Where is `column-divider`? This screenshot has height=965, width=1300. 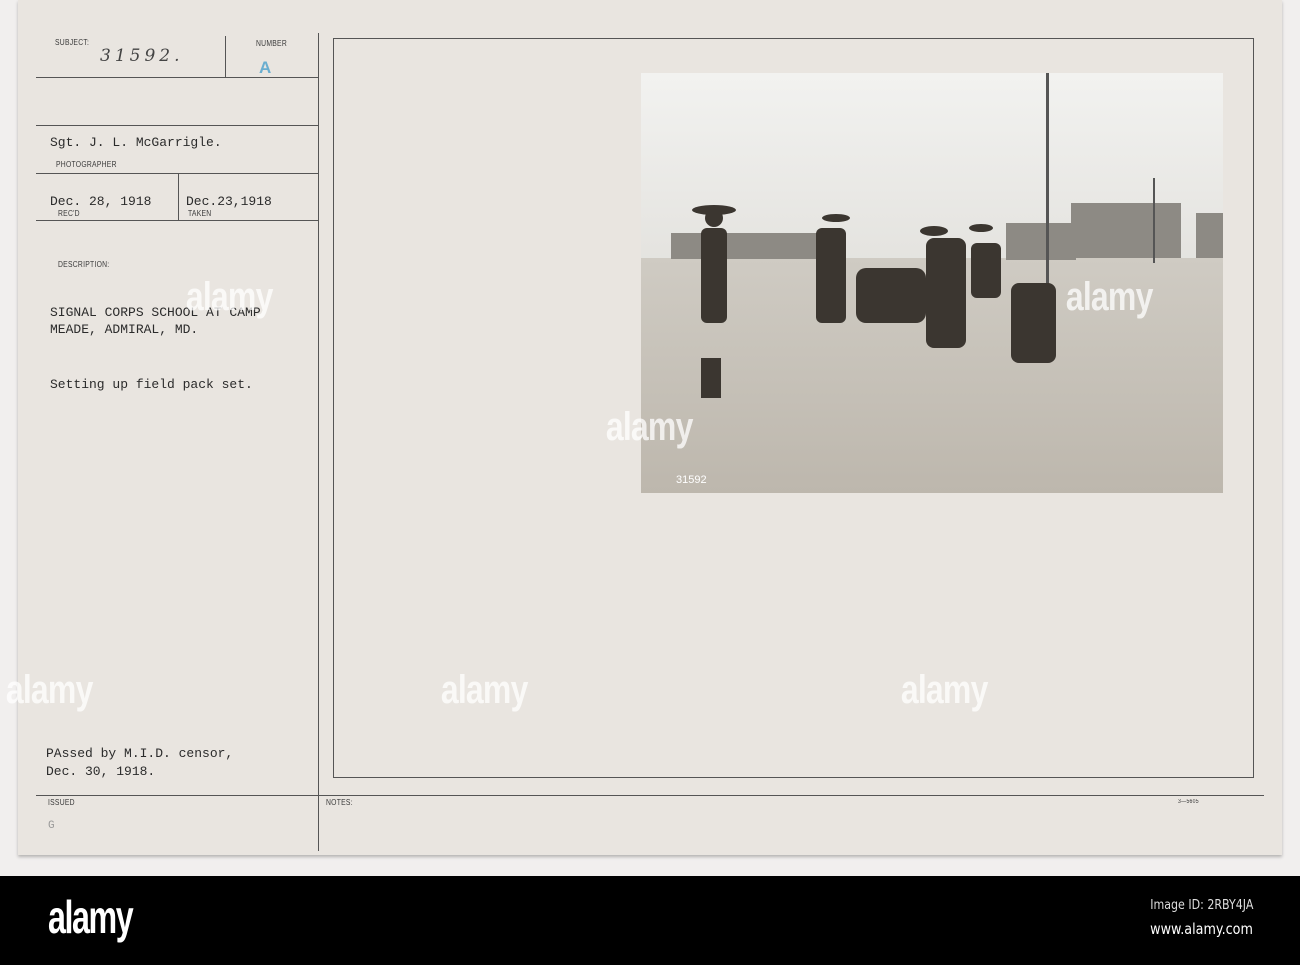 column-divider is located at coordinates (318, 442).